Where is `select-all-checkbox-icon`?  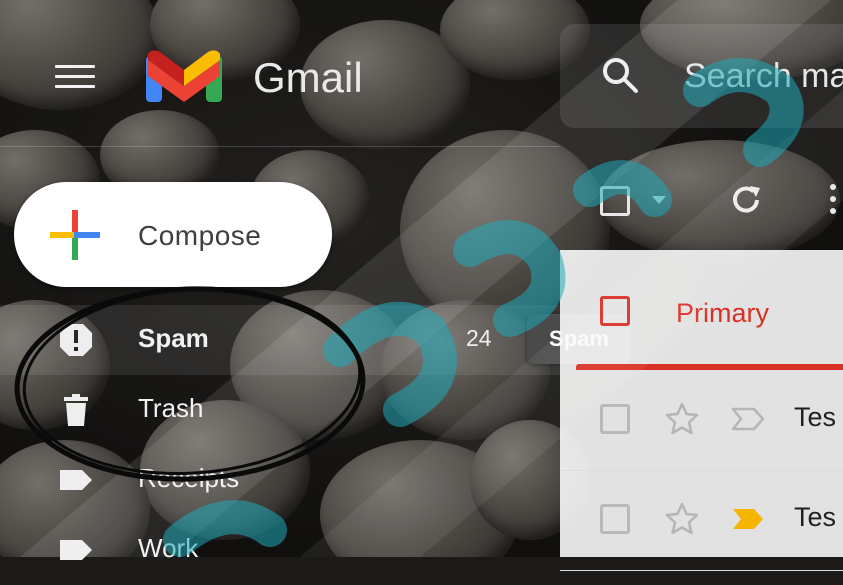
select-all-checkbox-icon is located at coordinates (615, 201).